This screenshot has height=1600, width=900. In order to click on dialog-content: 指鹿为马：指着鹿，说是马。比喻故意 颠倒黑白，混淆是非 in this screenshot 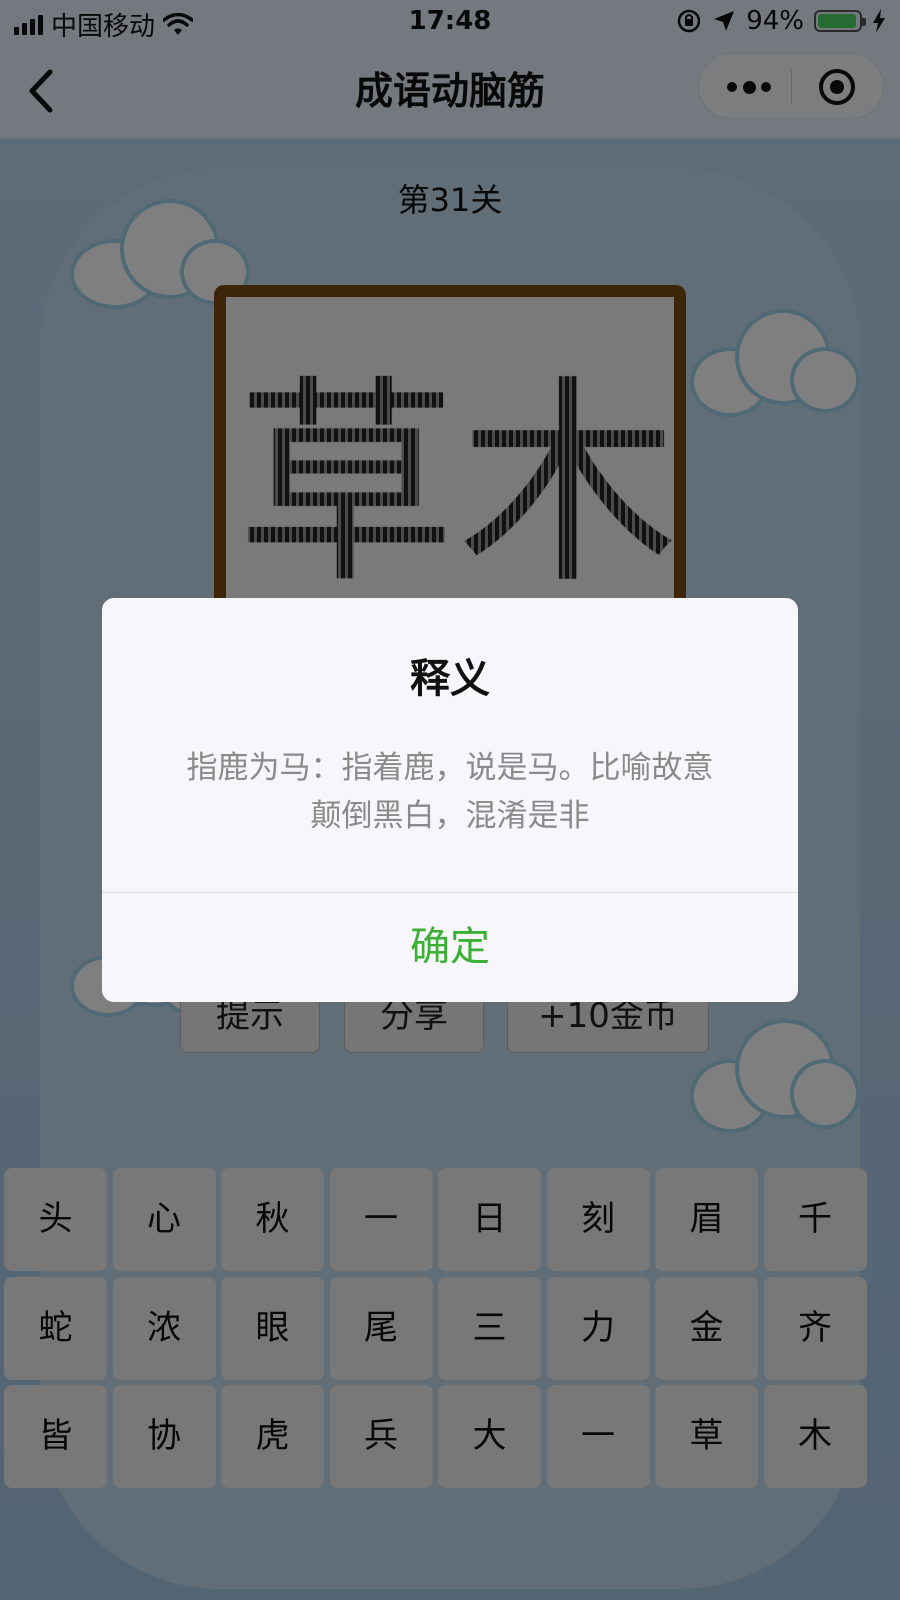, I will do `click(450, 792)`.